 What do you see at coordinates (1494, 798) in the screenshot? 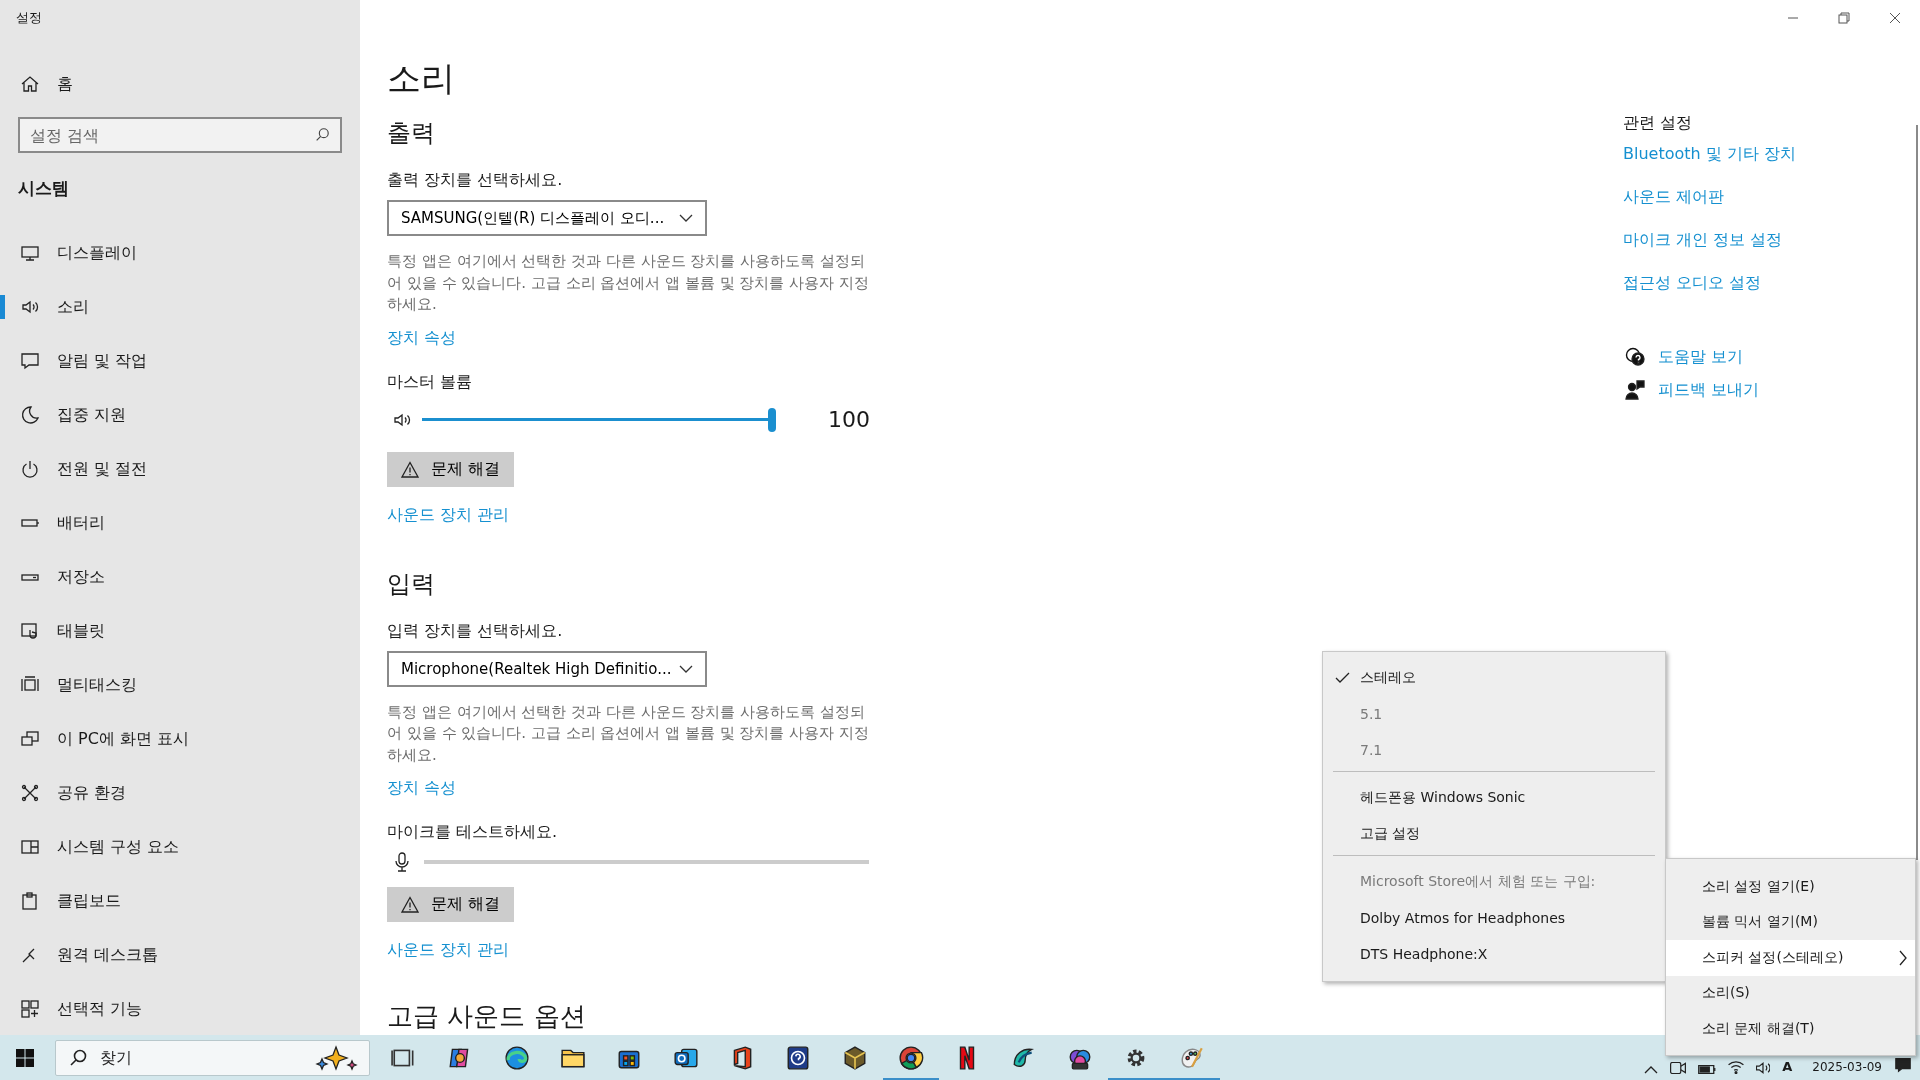
I see `menu-item: 헤드폰용 Windows Sonic` at bounding box center [1494, 798].